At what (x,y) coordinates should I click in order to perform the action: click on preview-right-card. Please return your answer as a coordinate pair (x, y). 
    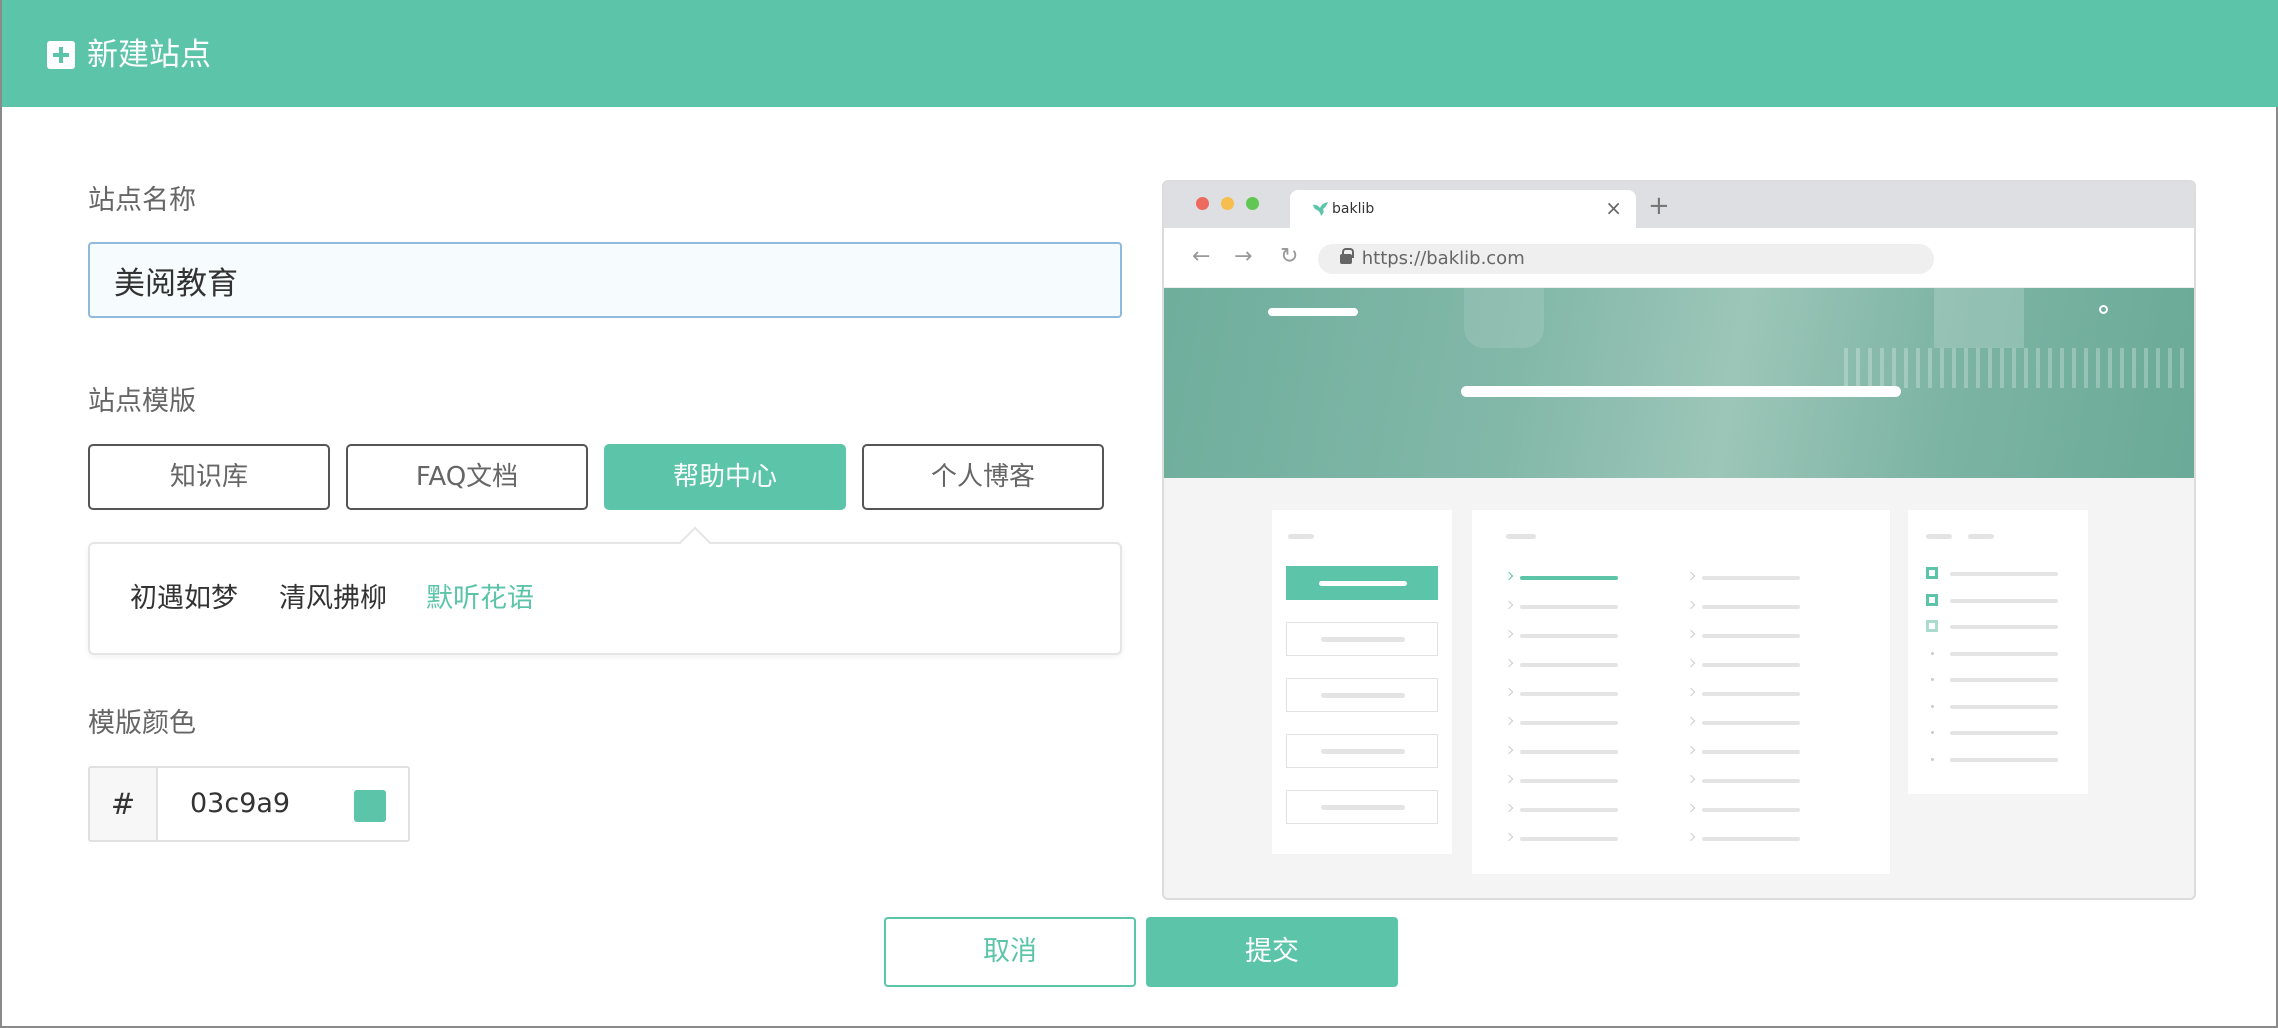
    Looking at the image, I should click on (1998, 652).